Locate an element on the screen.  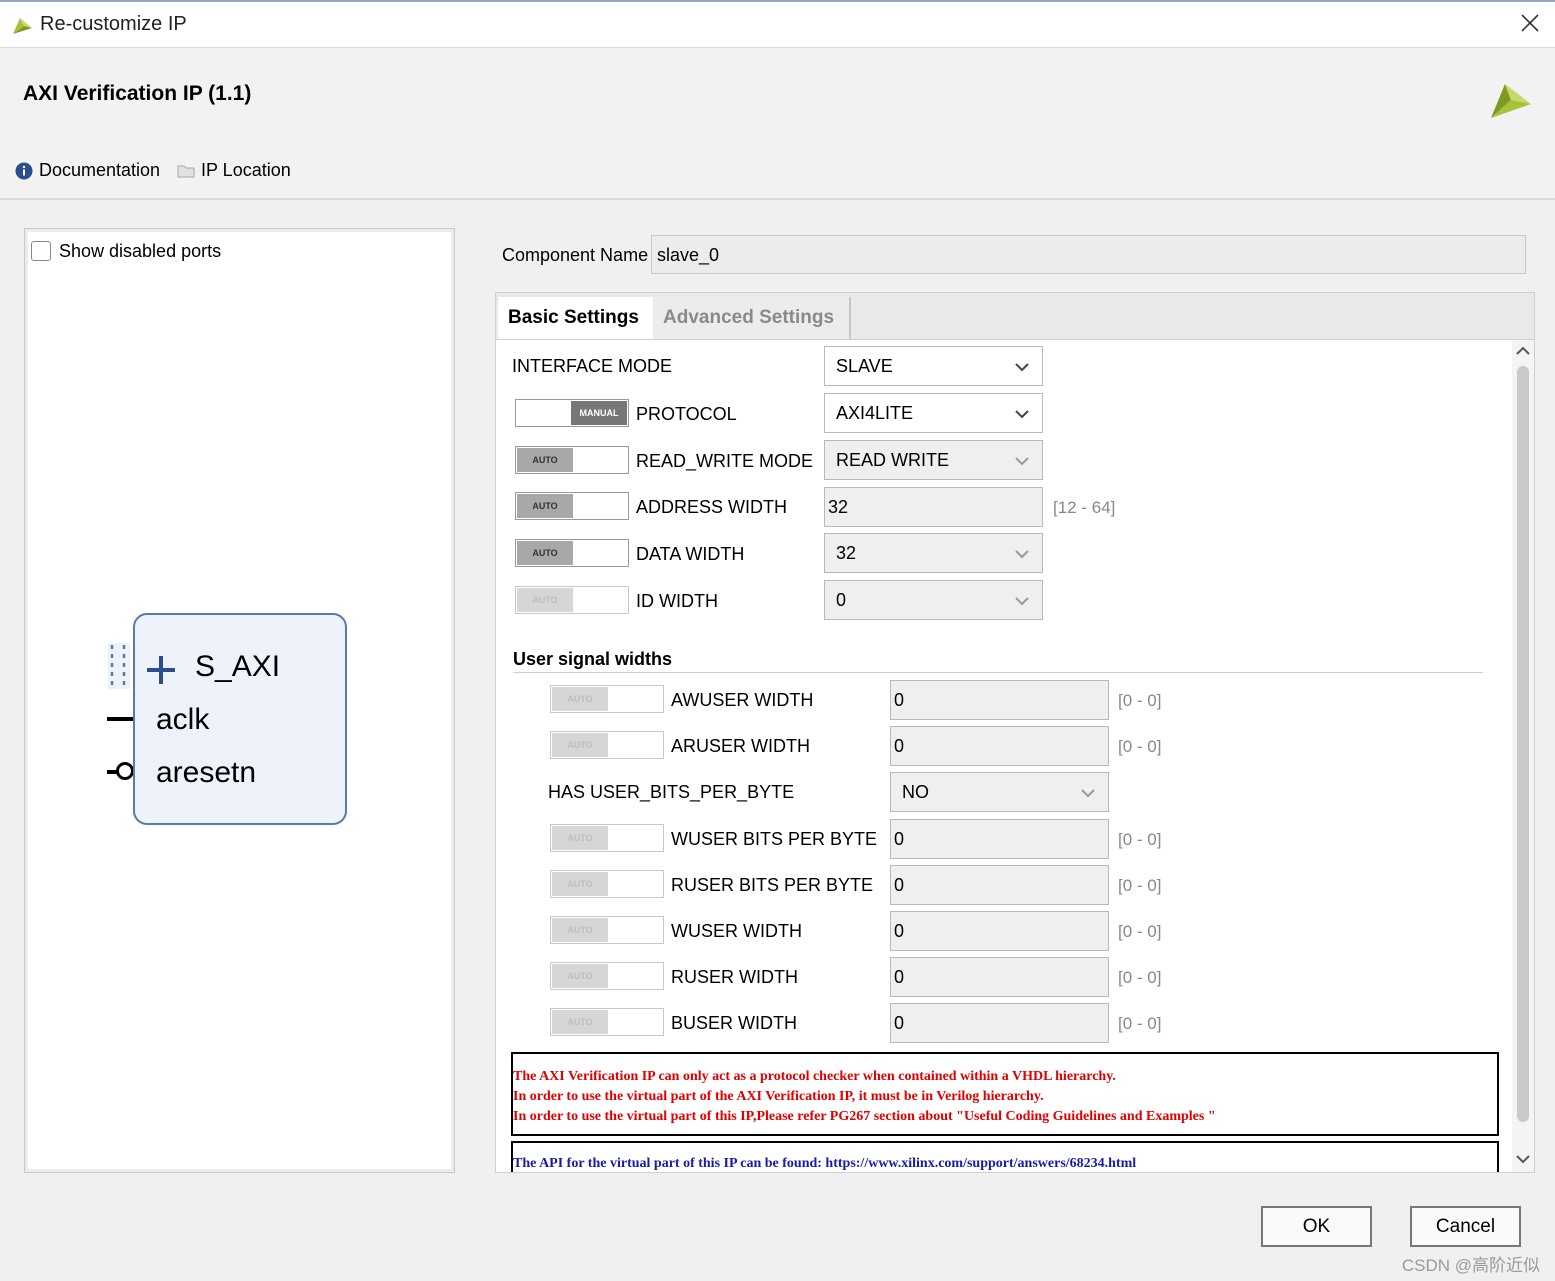
vertical-scrollbar is located at coordinates (1523, 756).